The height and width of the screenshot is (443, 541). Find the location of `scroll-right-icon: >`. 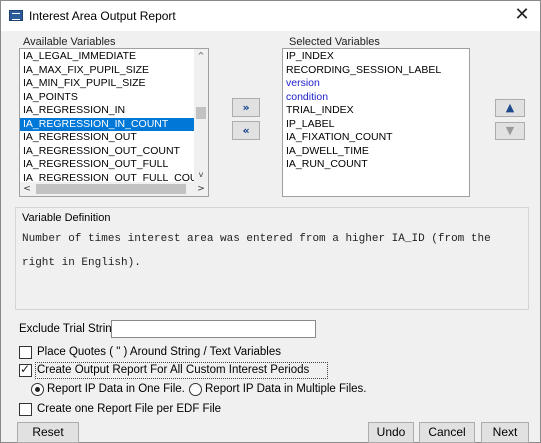

scroll-right-icon: > is located at coordinates (201, 189).